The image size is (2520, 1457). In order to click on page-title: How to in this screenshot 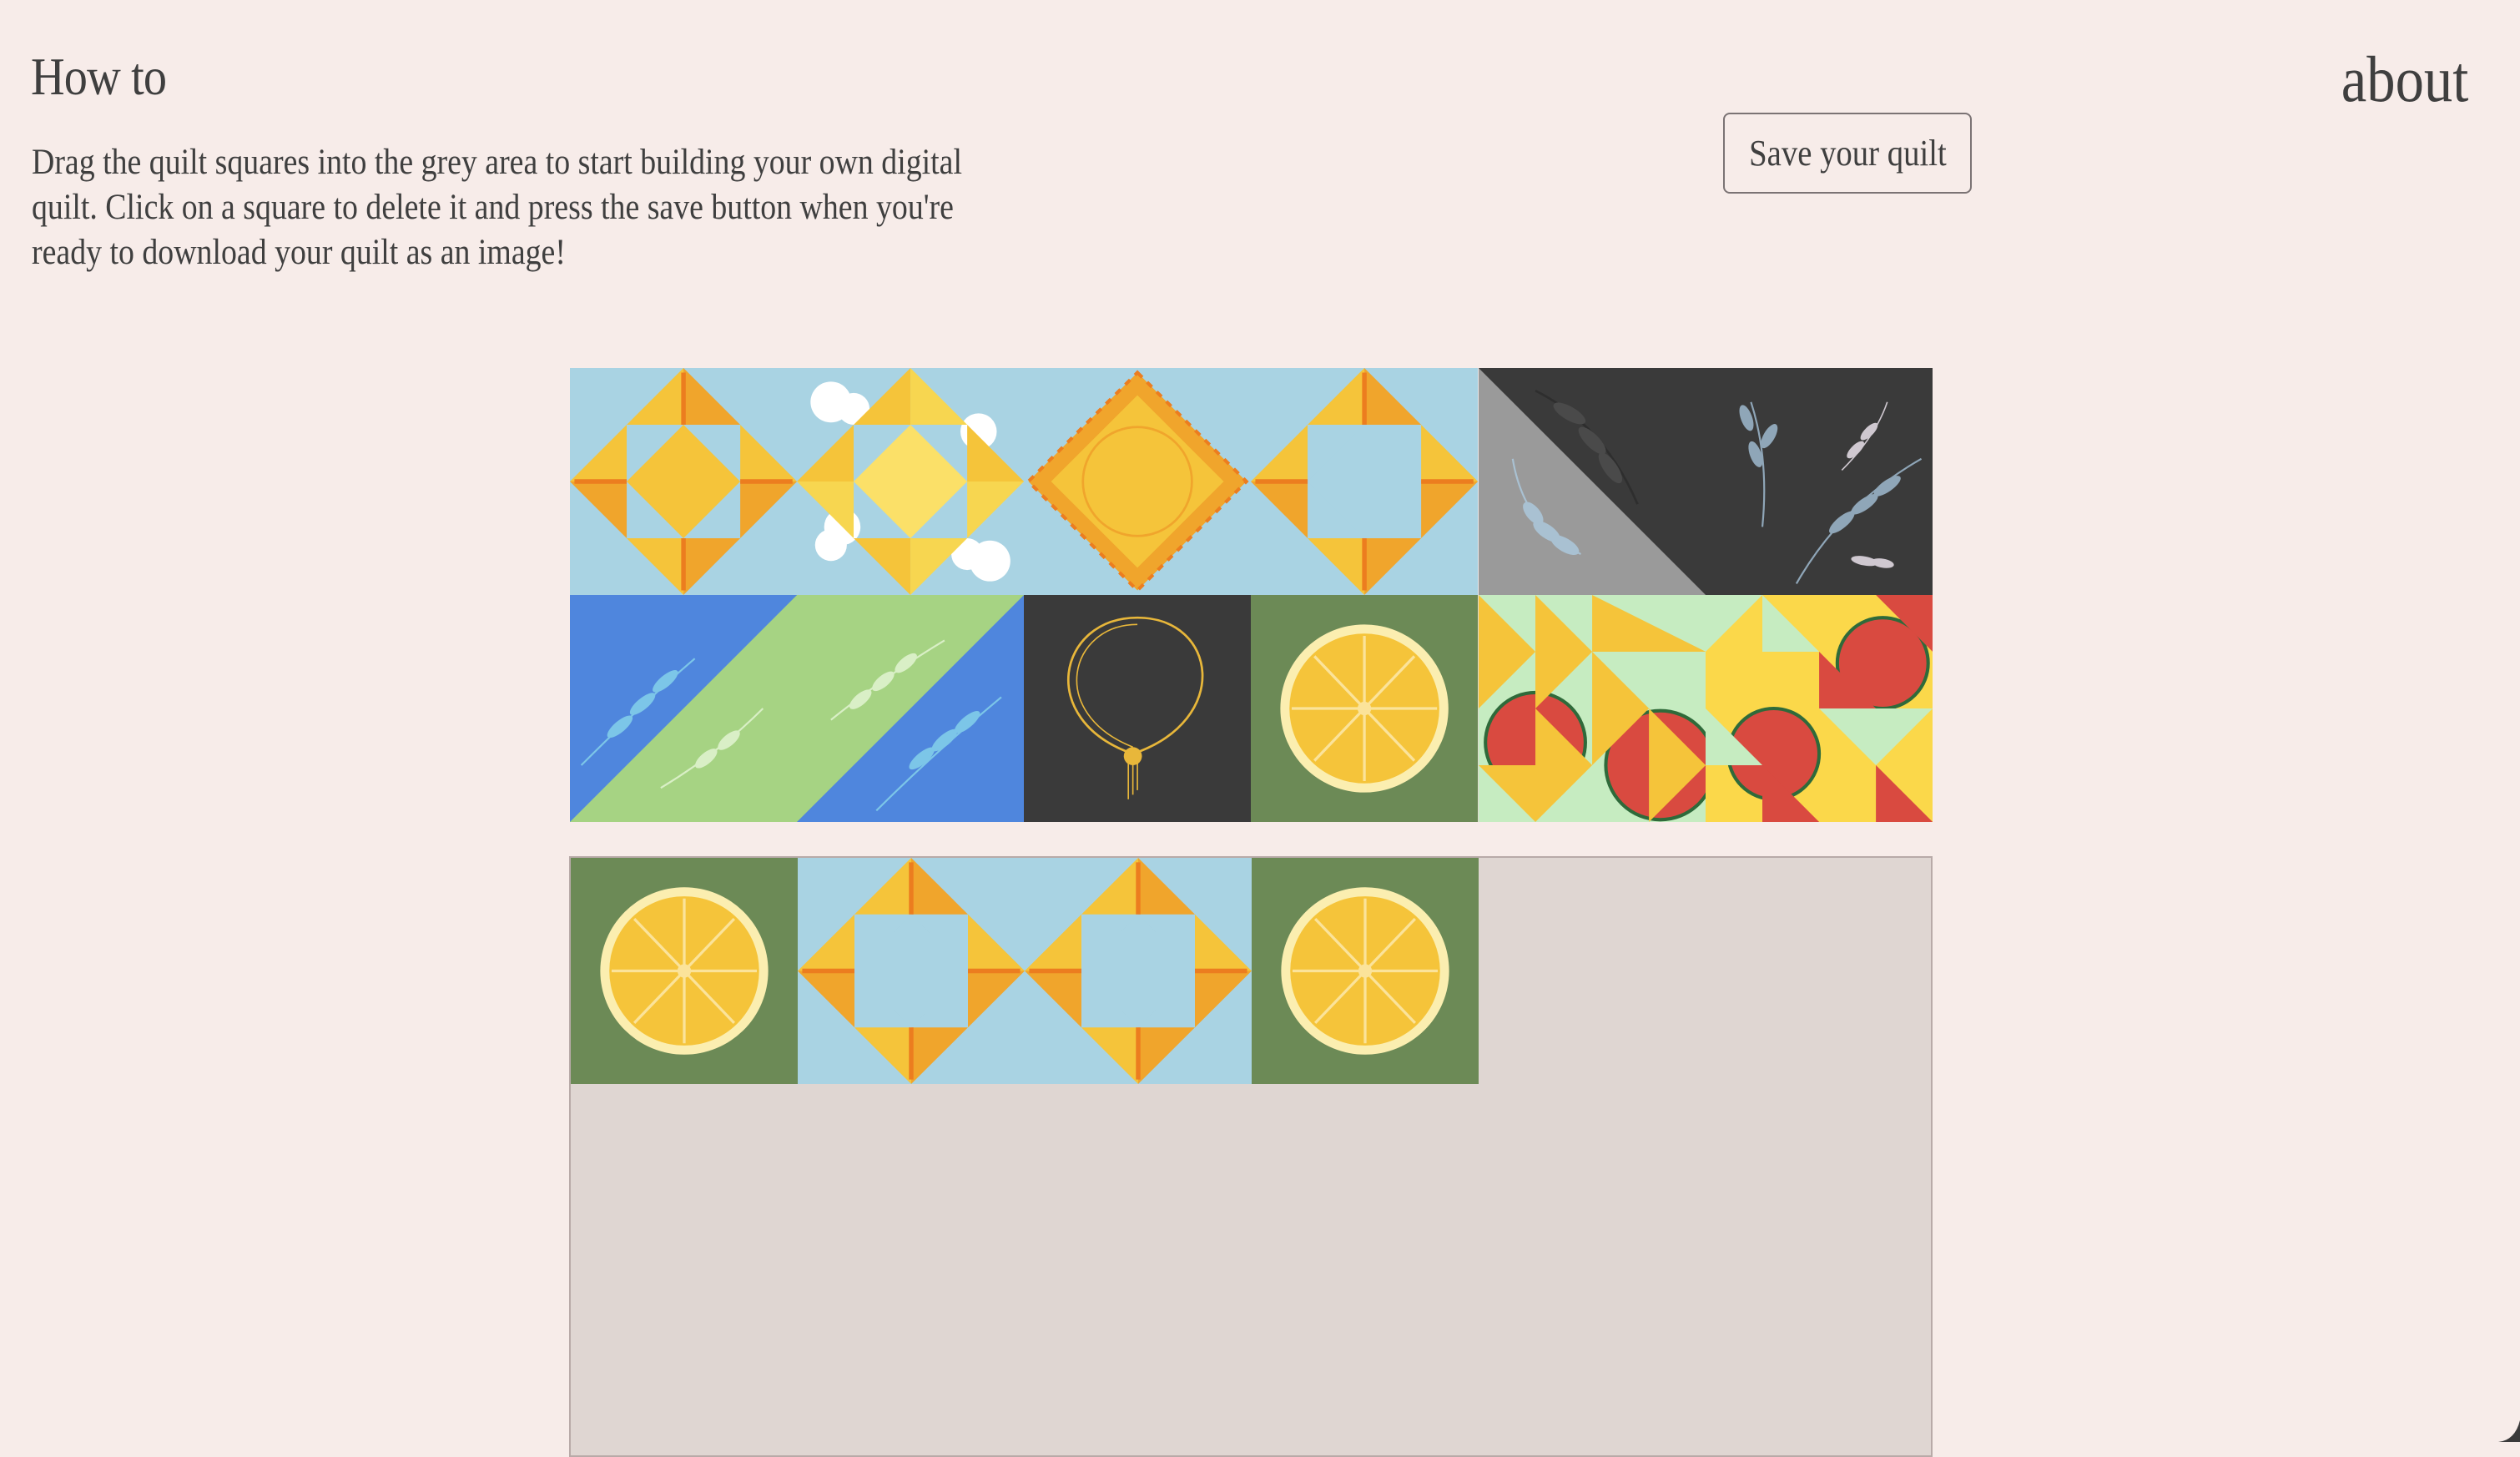, I will do `click(99, 76)`.